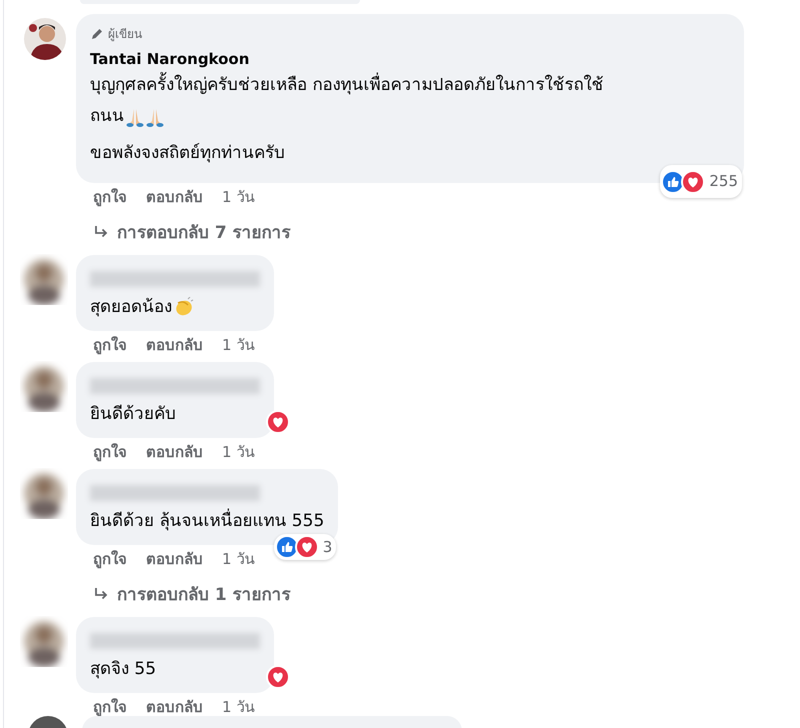 The image size is (800, 728). Describe the element at coordinates (170, 59) in the screenshot. I see `author-name: Tantai Narongkoon` at that location.